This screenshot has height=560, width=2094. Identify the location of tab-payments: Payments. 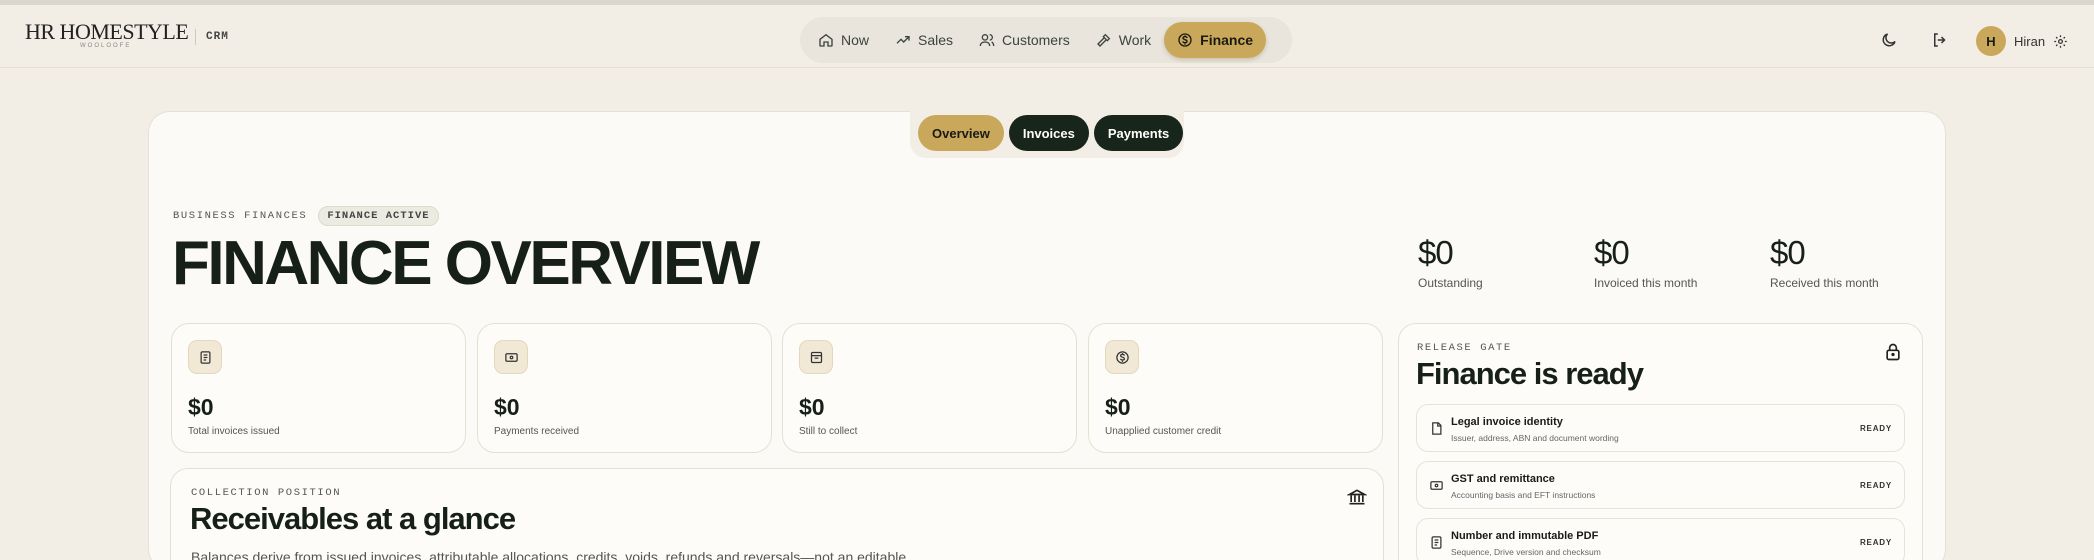
(1138, 133).